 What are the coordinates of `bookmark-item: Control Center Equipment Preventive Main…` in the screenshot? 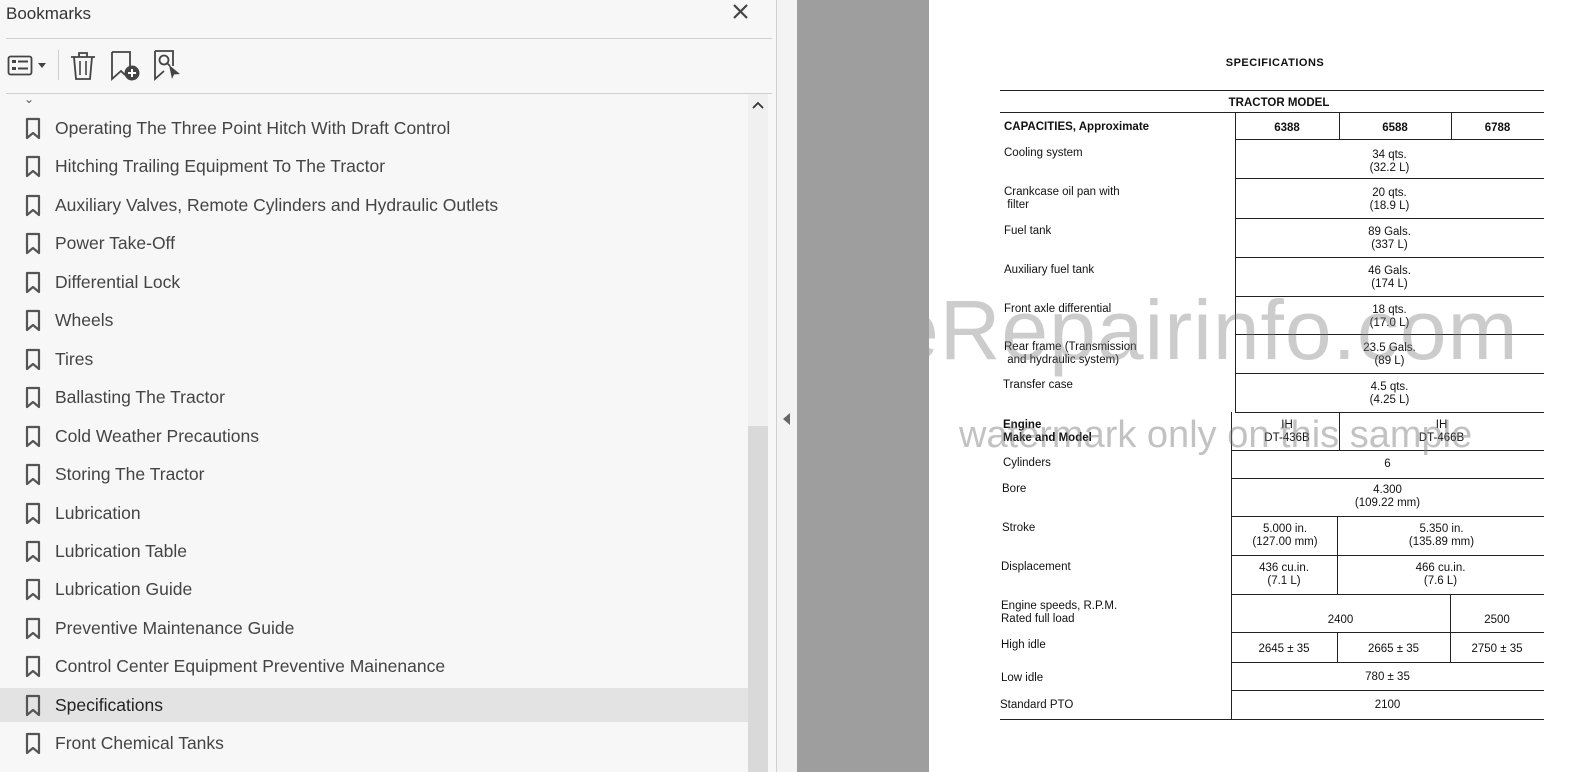 It's located at (374, 666).